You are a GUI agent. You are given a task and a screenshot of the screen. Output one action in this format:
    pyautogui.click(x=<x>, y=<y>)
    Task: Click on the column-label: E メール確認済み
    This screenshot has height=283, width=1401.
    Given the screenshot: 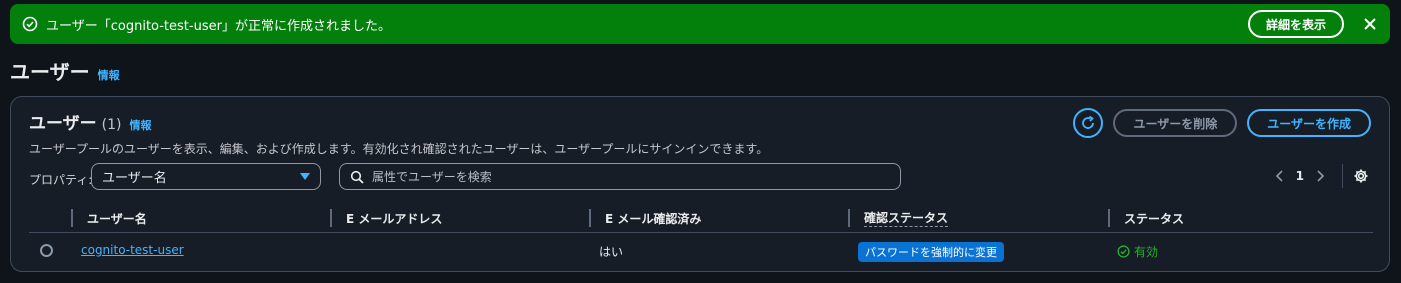 What is the action you would take?
    pyautogui.click(x=653, y=218)
    